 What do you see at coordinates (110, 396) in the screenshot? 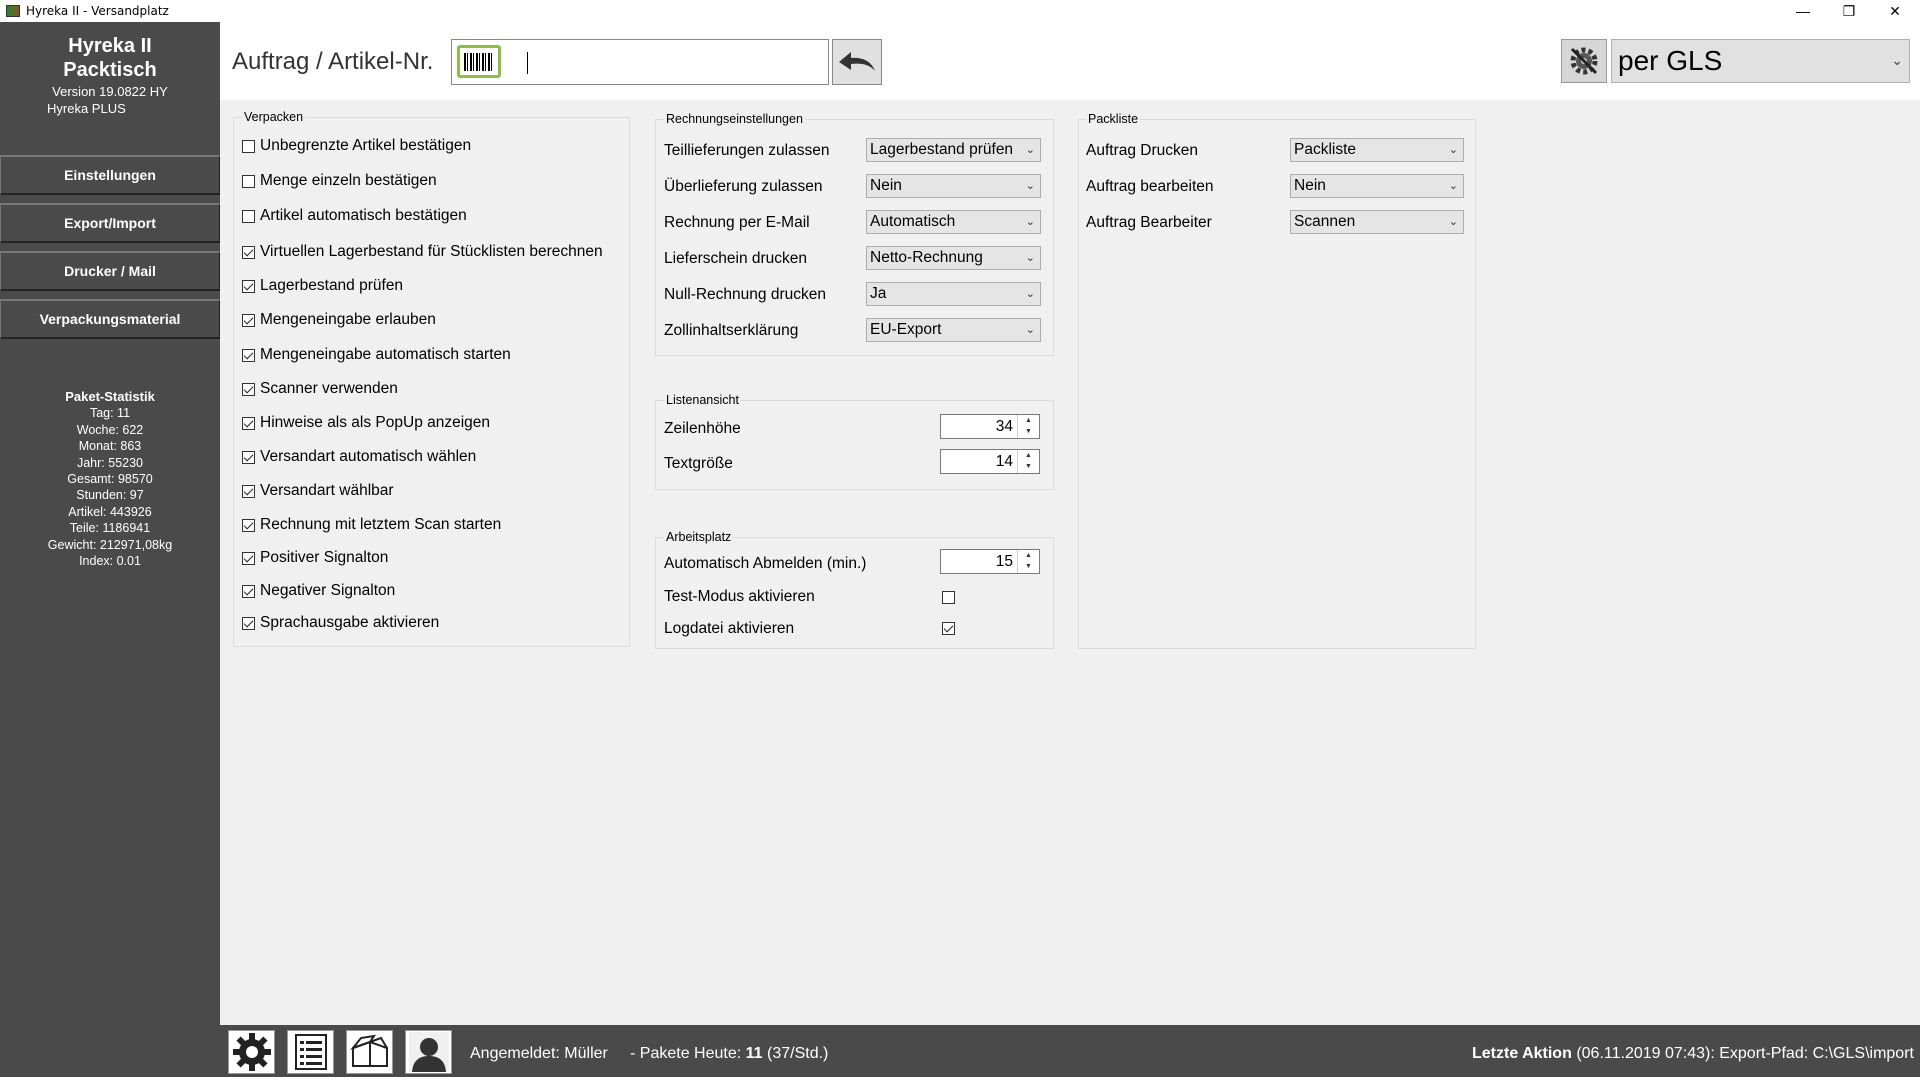
I see `stats-title: Paket-Statistik` at bounding box center [110, 396].